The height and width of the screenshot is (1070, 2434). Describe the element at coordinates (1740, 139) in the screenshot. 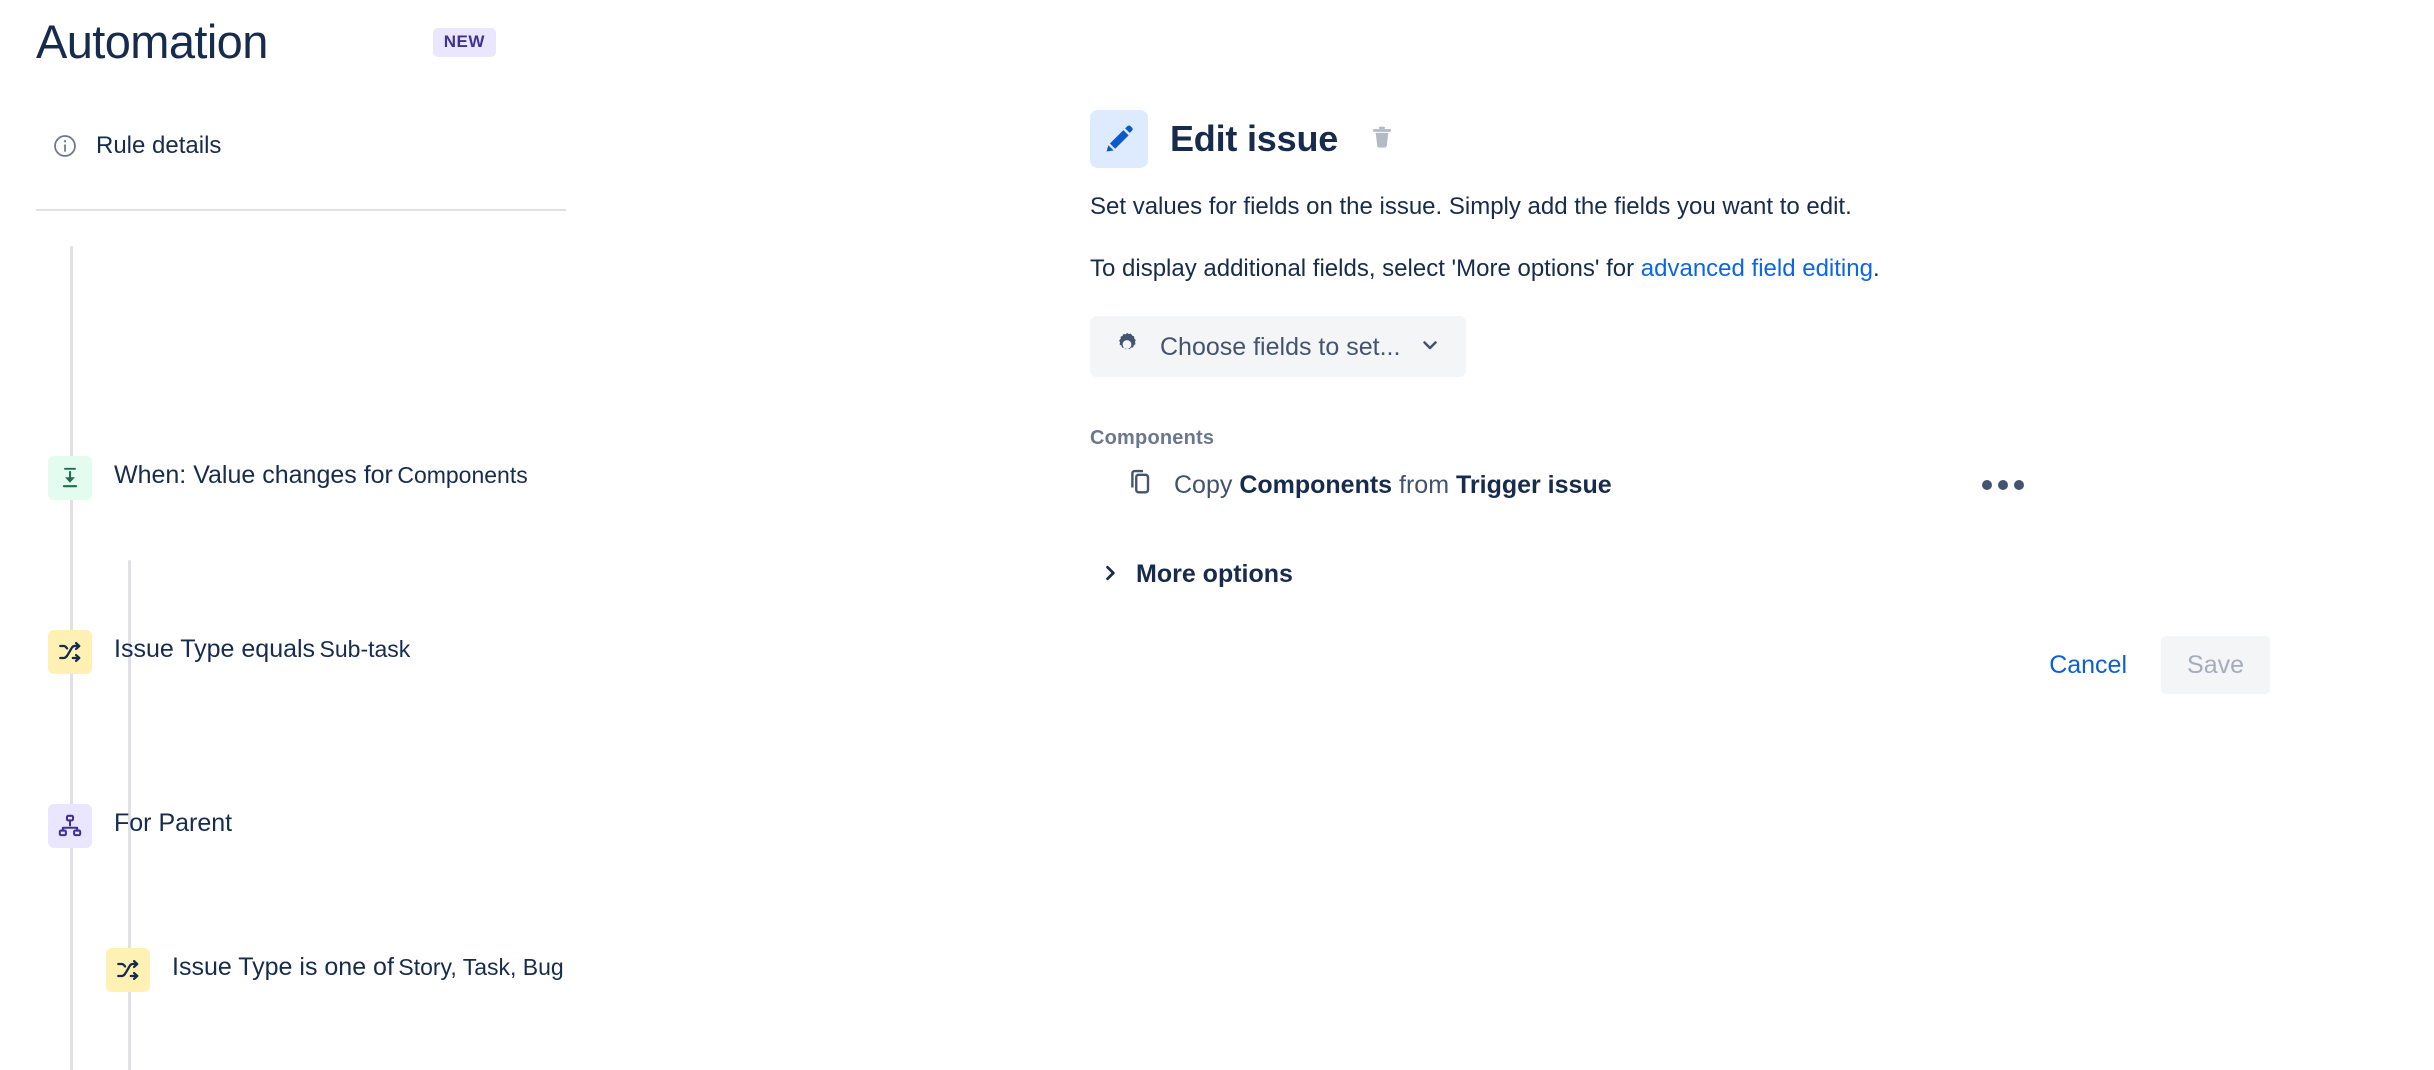

I see `panel-header: Edit issue` at that location.